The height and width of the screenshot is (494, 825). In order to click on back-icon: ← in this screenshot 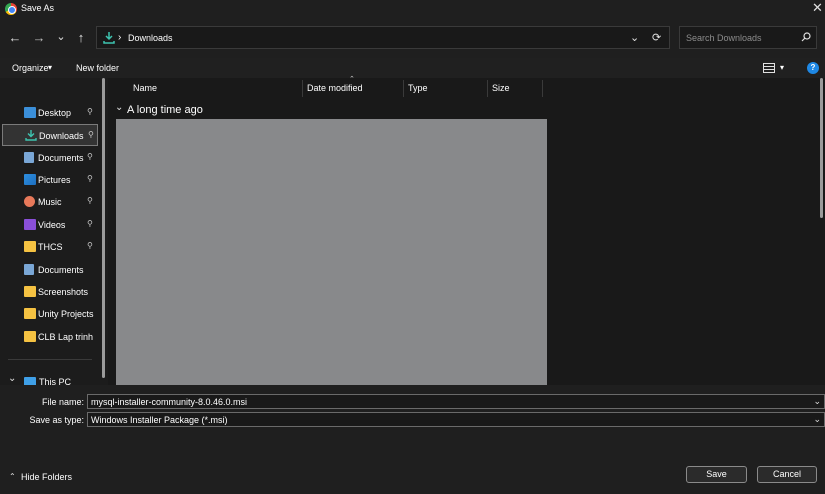, I will do `click(15, 38)`.